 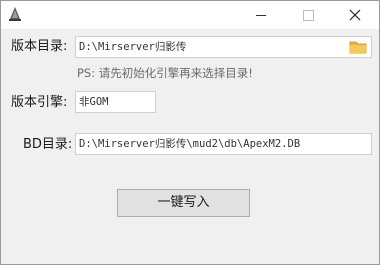 I want to click on maximize-button, so click(x=308, y=15).